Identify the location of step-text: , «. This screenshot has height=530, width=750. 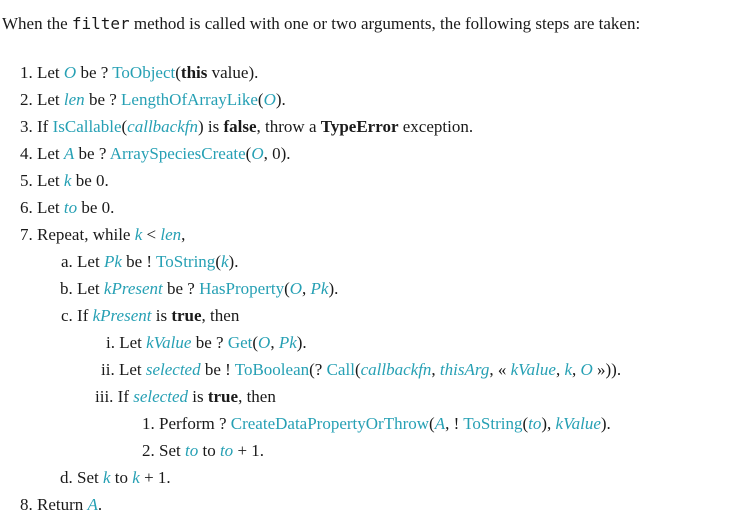
(500, 369).